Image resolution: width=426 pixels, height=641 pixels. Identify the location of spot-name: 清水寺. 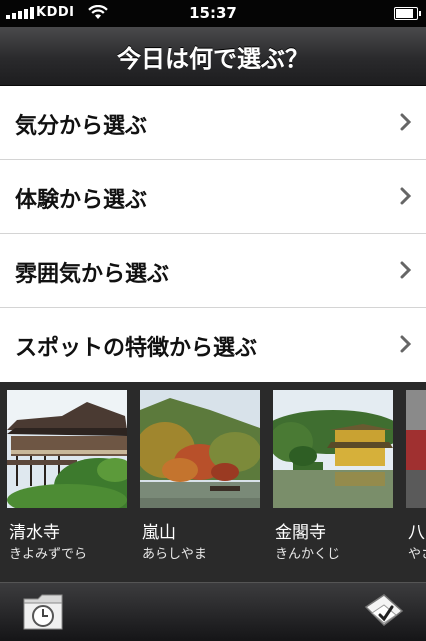
(34, 533).